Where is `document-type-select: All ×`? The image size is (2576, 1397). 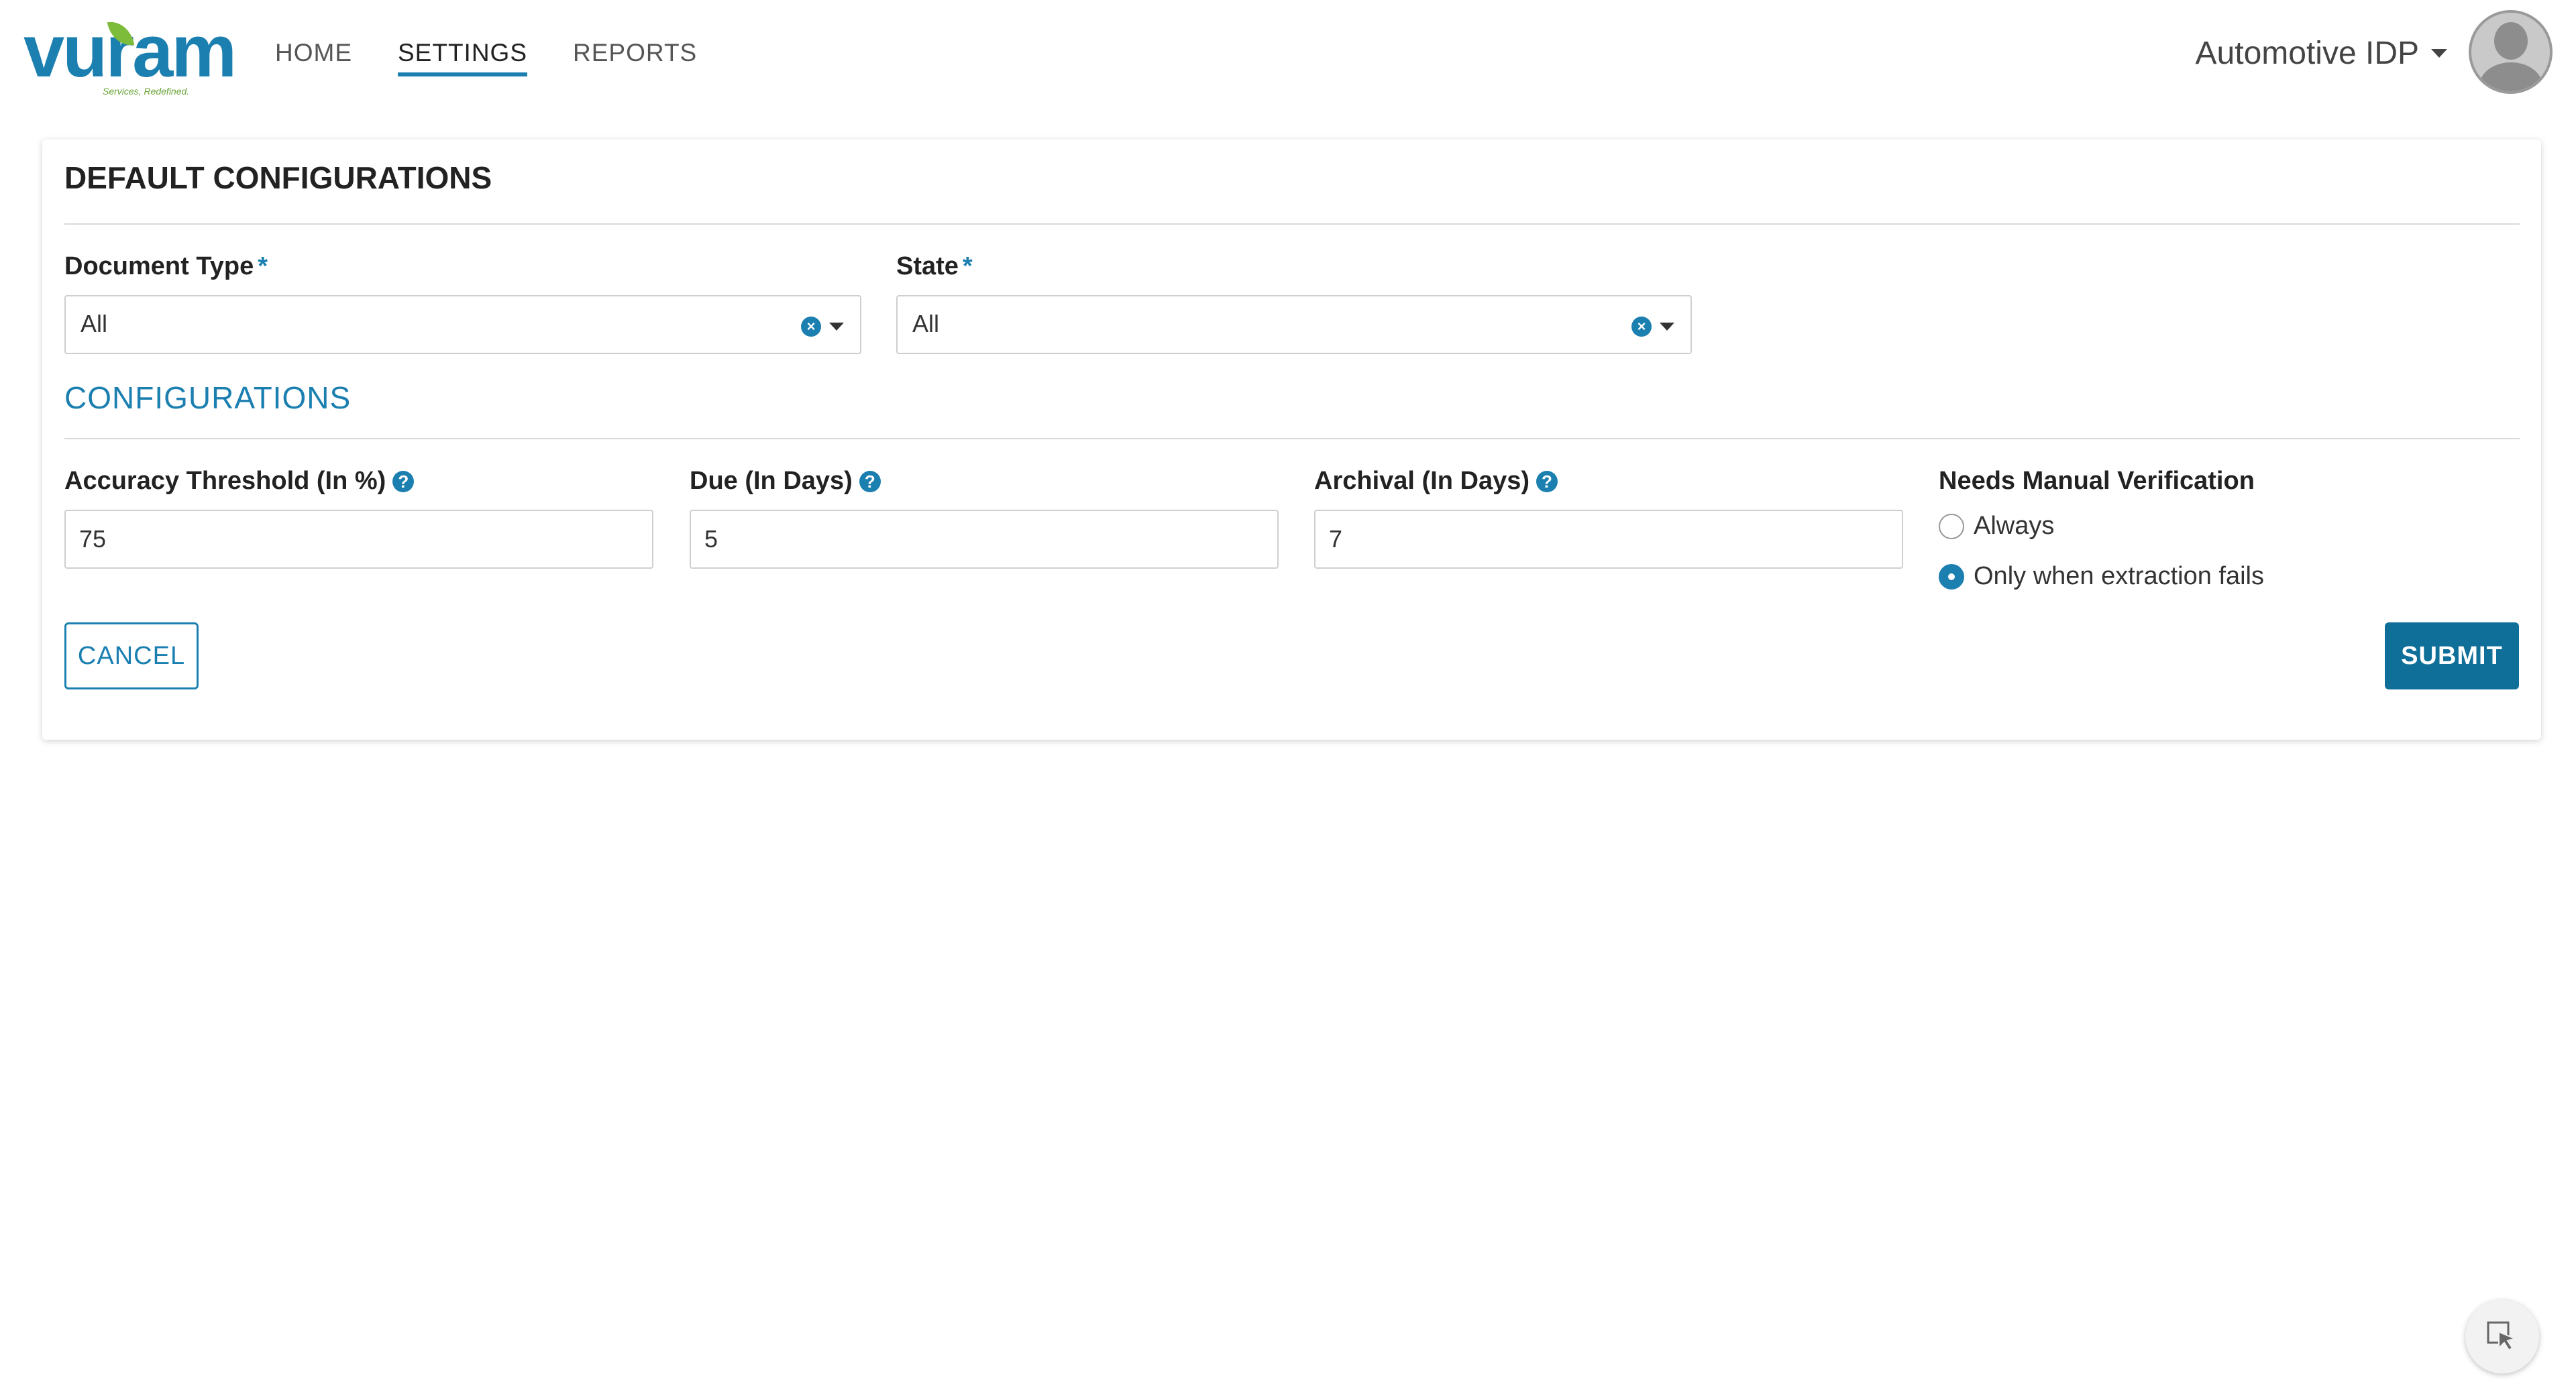
document-type-select: All × is located at coordinates (462, 324).